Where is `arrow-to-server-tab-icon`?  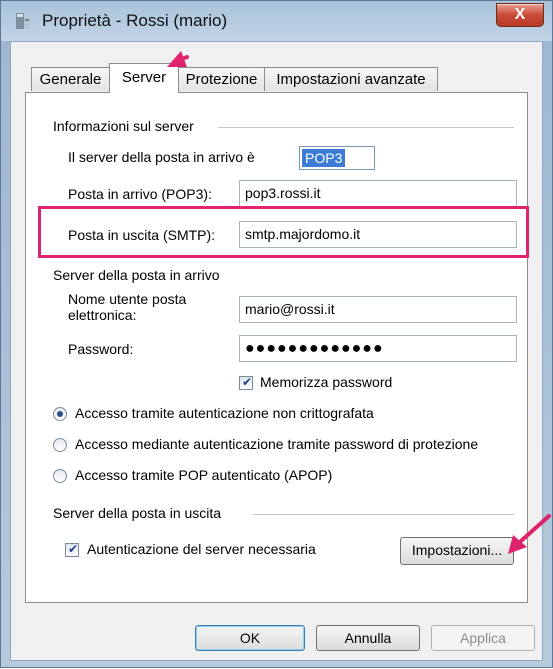
arrow-to-server-tab-icon is located at coordinates (178, 59).